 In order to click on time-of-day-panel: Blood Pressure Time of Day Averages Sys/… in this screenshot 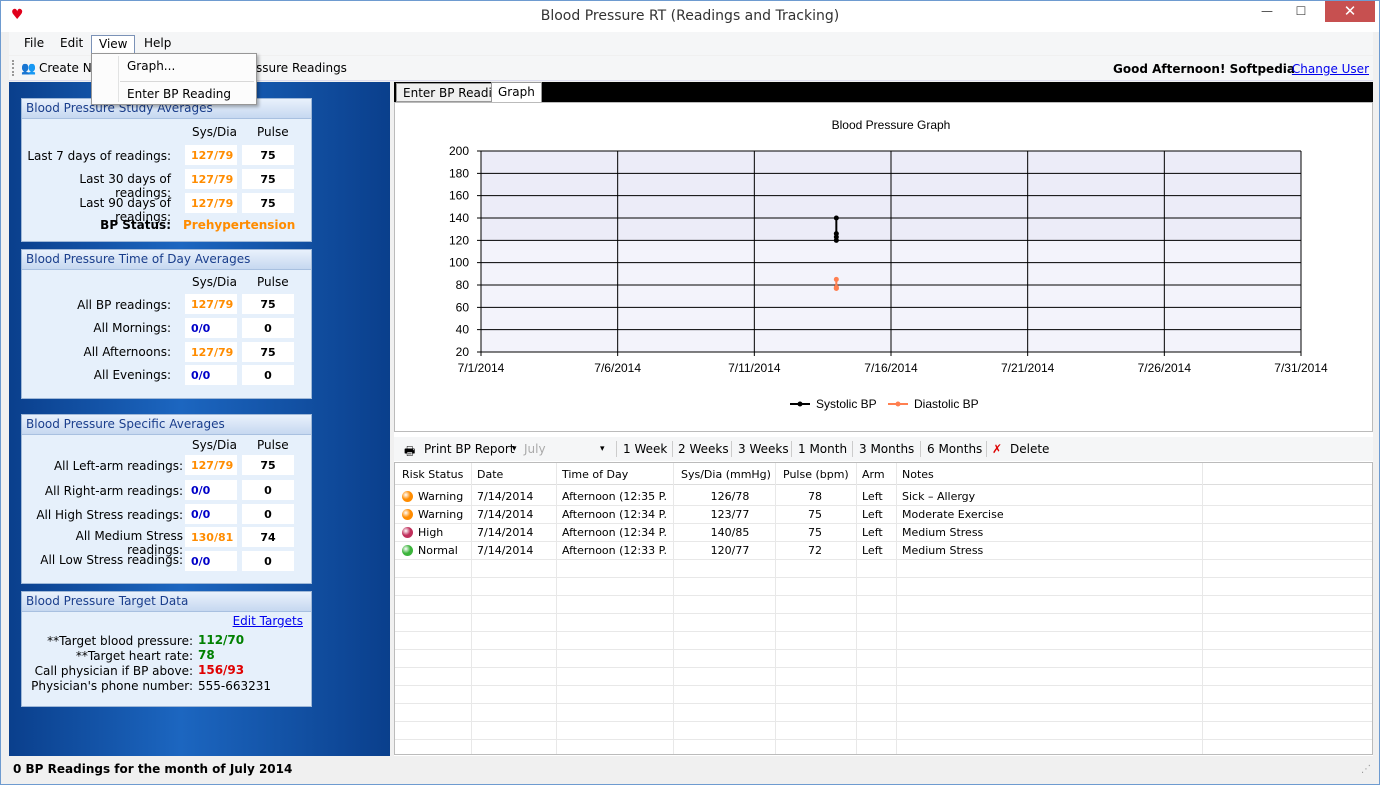, I will do `click(166, 324)`.